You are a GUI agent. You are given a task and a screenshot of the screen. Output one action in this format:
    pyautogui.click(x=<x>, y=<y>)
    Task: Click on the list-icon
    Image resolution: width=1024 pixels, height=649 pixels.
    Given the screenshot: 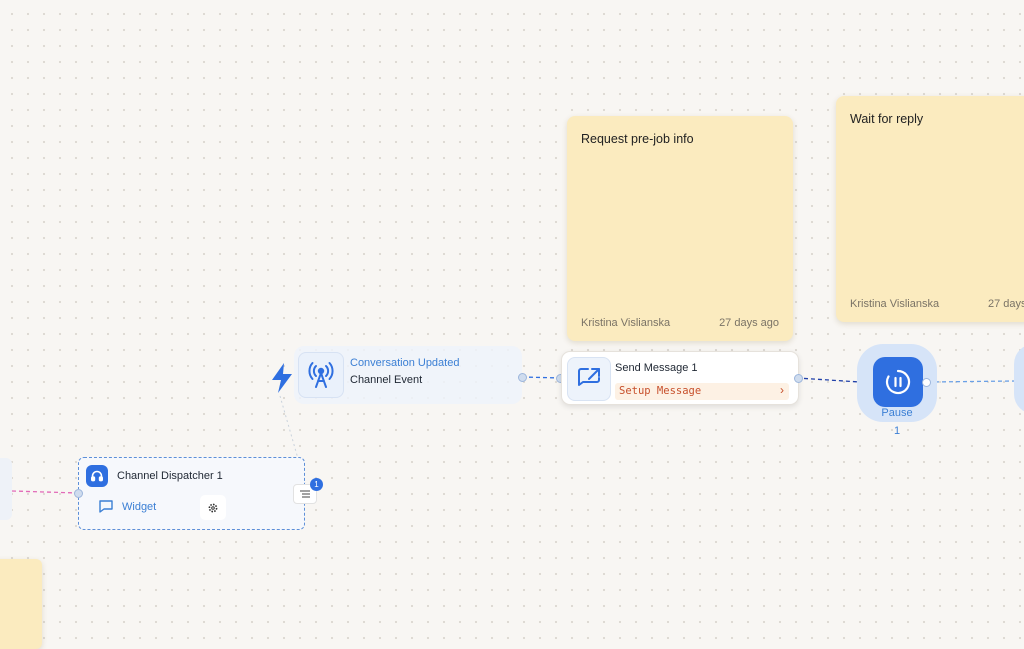 What is the action you would take?
    pyautogui.click(x=305, y=494)
    